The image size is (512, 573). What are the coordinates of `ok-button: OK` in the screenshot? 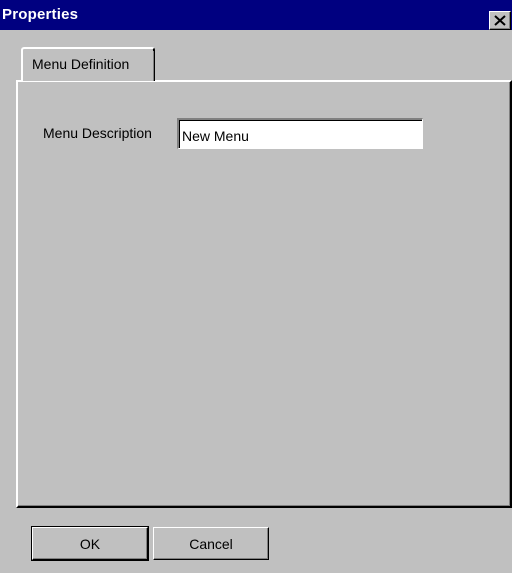 It's located at (90, 543).